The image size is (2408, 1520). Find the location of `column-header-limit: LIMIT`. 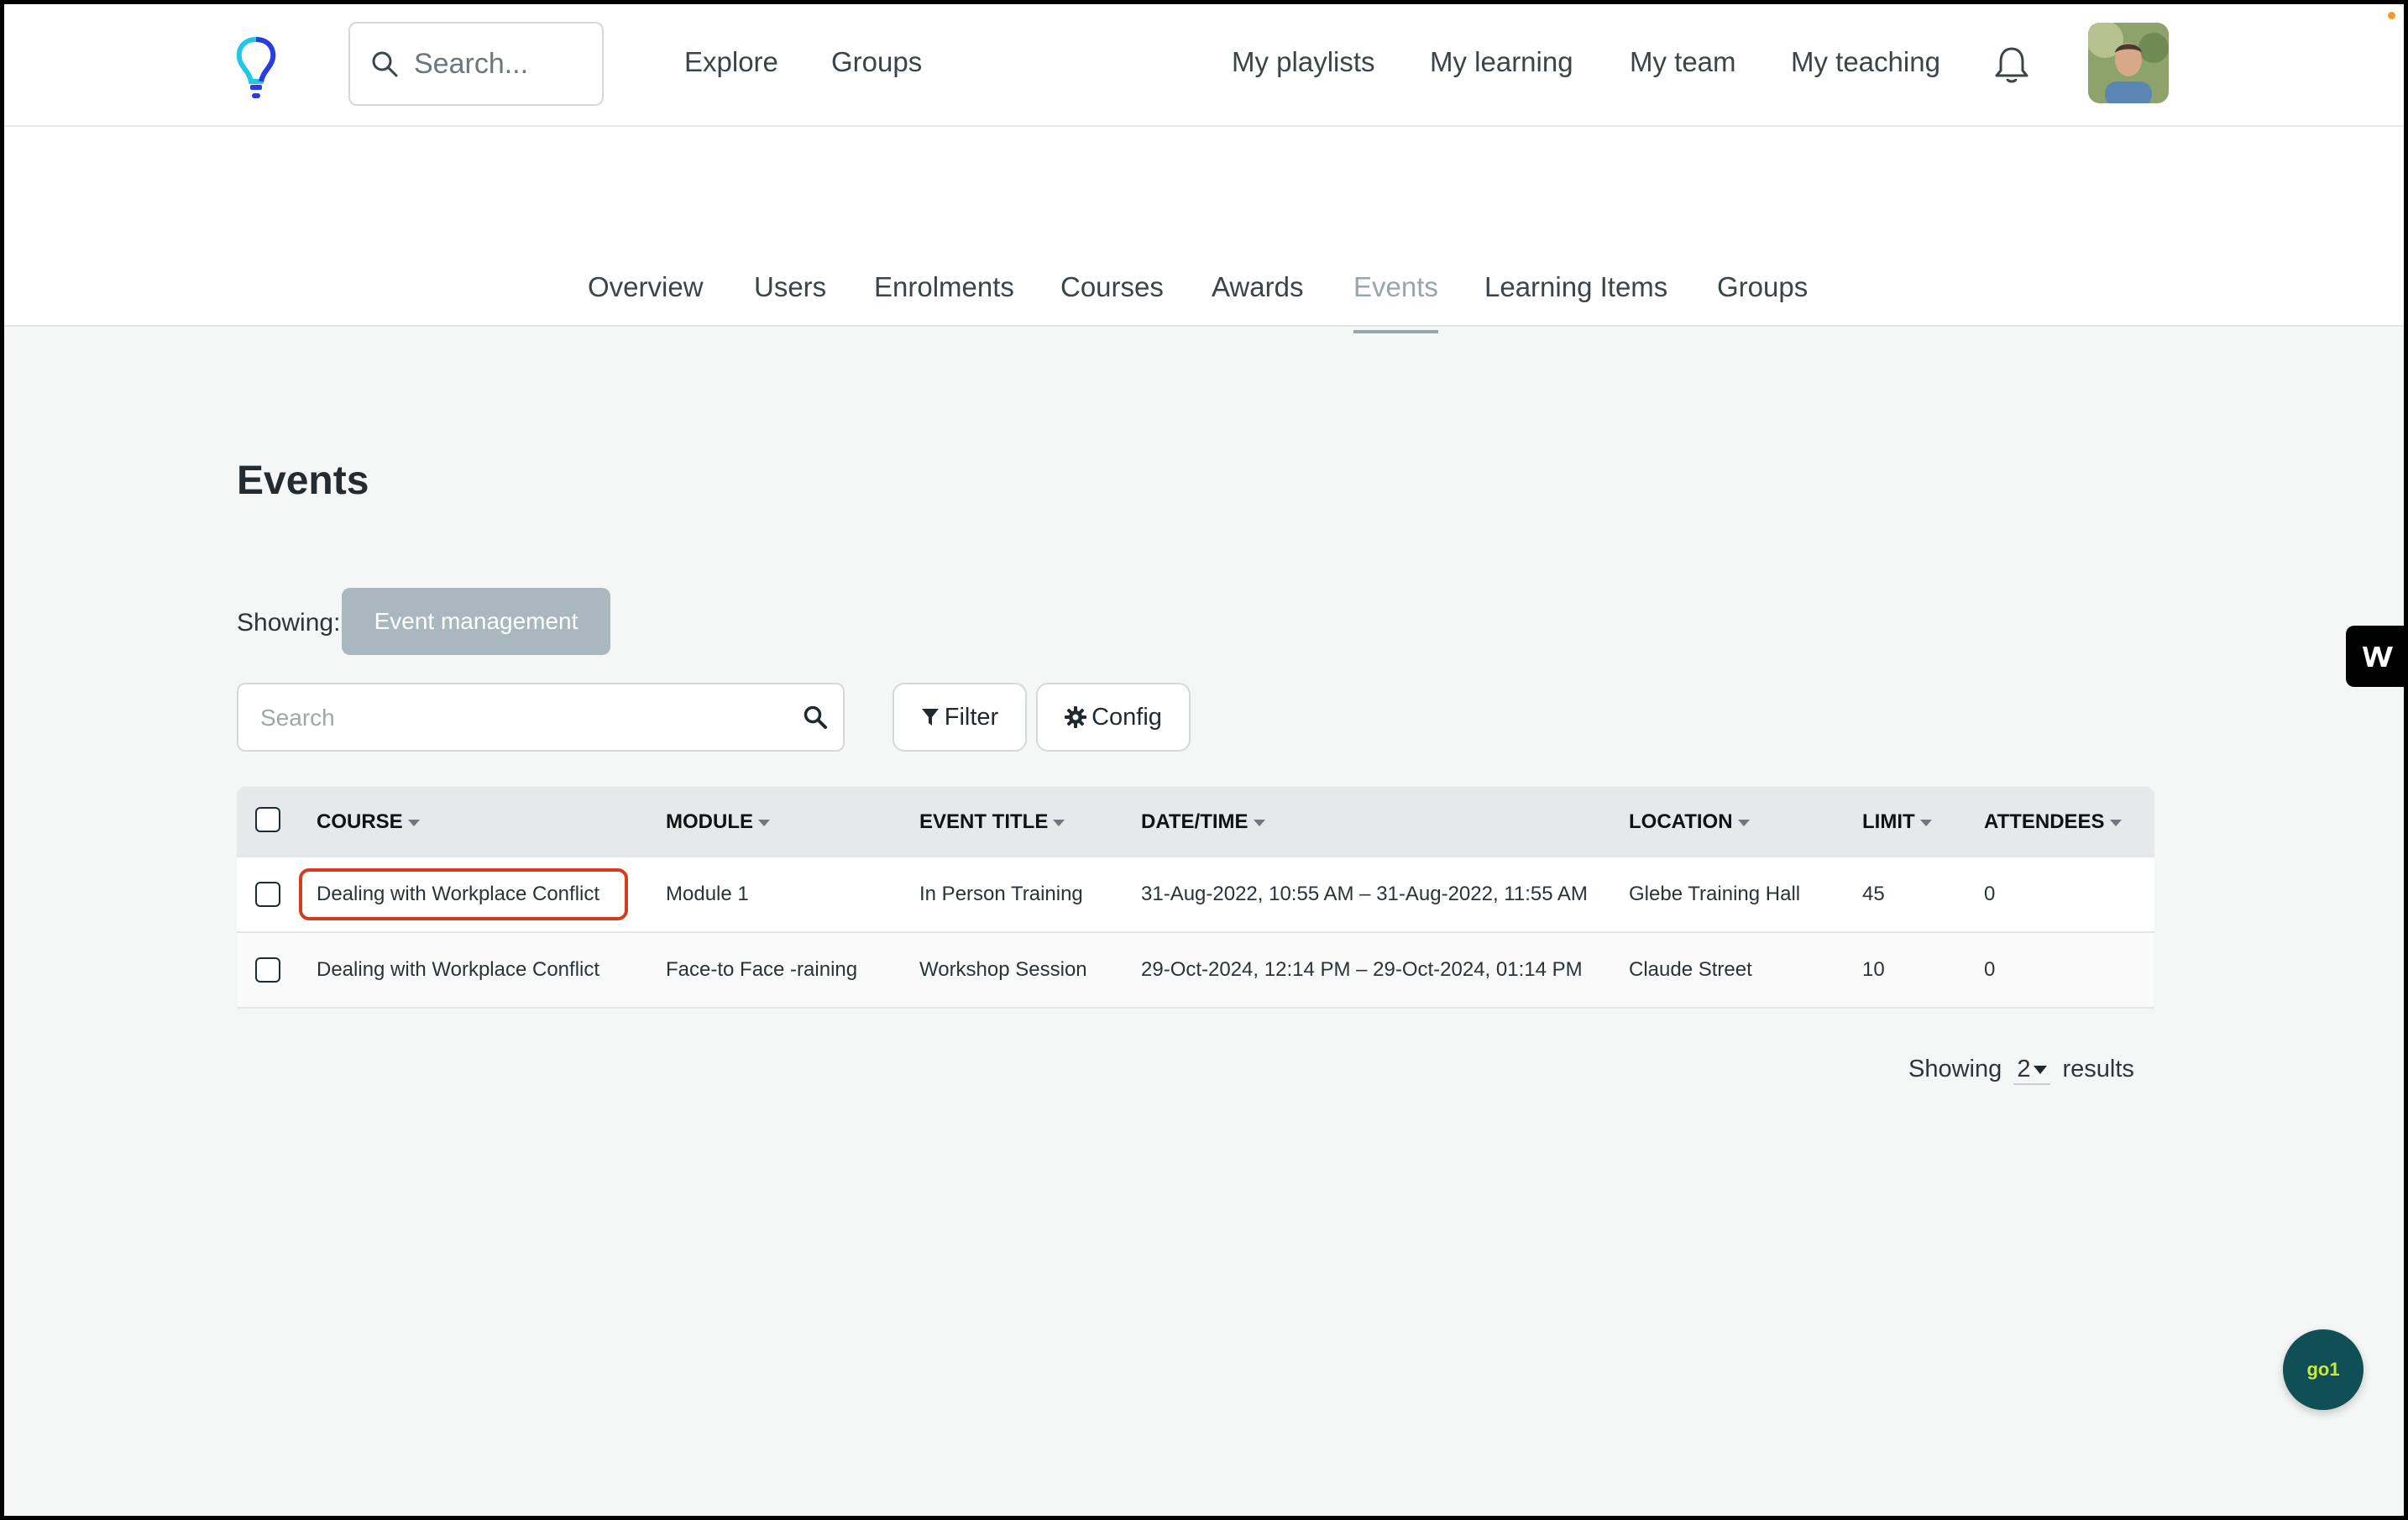

column-header-limit: LIMIT is located at coordinates (1897, 822).